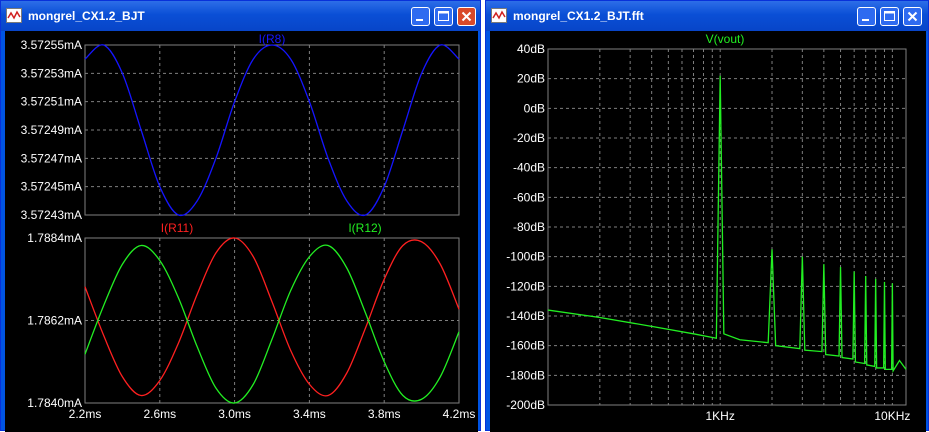 The height and width of the screenshot is (432, 929). What do you see at coordinates (720, 416) in the screenshot?
I see `x-tick-label: 1KHz` at bounding box center [720, 416].